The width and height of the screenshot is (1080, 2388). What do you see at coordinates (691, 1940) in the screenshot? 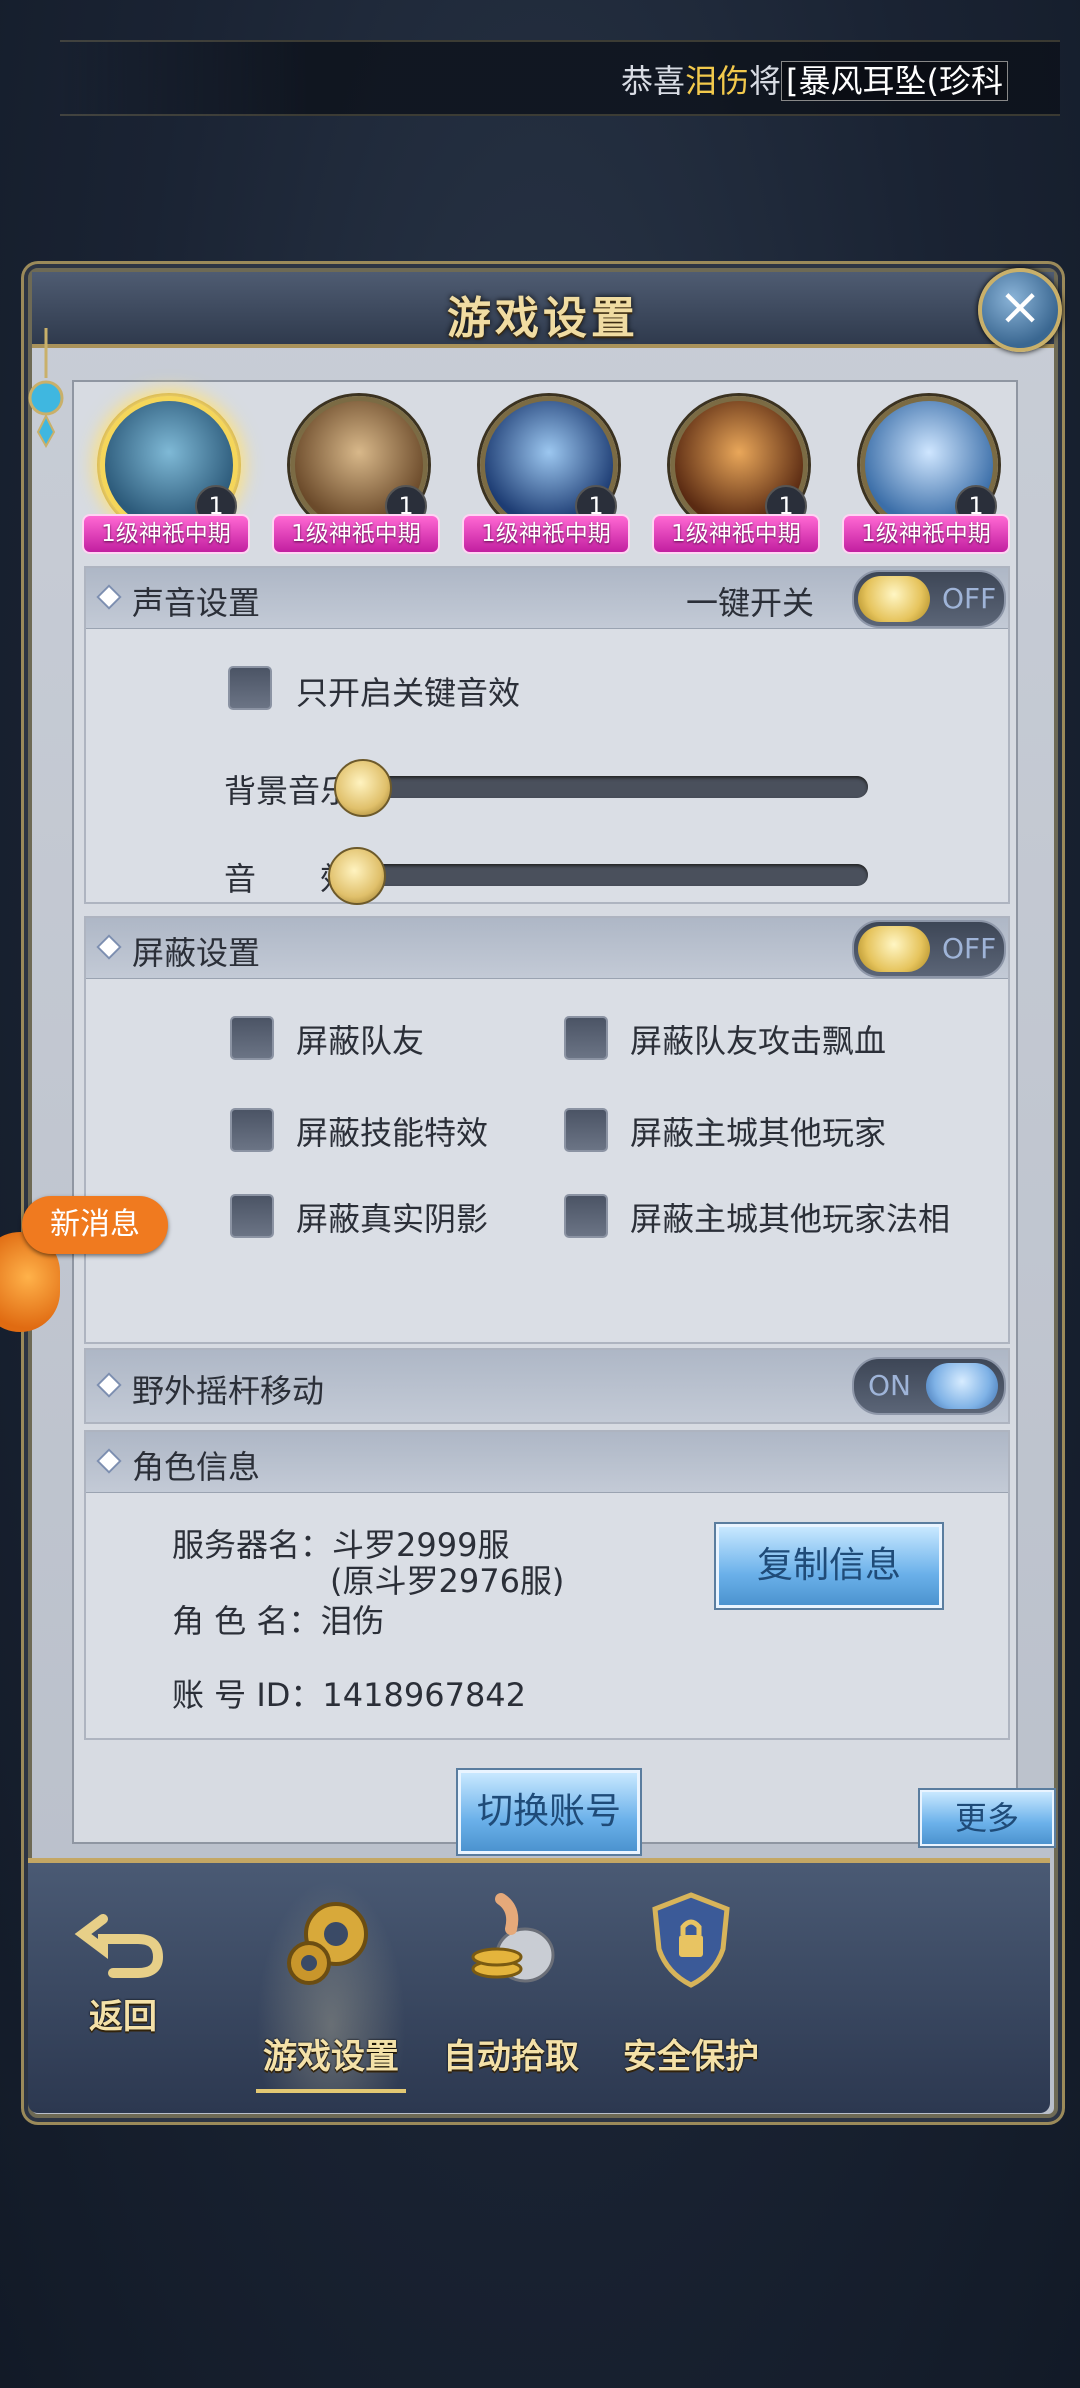
I see `shield-lock-icon` at bounding box center [691, 1940].